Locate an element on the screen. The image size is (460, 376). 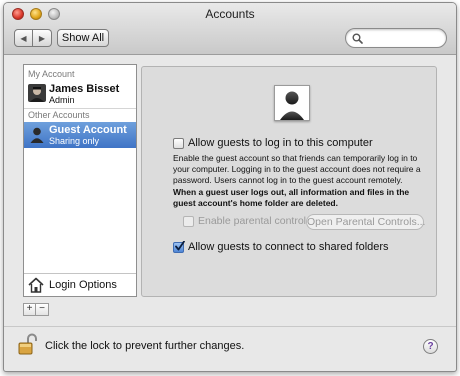
remove-user-button: − is located at coordinates (42, 309).